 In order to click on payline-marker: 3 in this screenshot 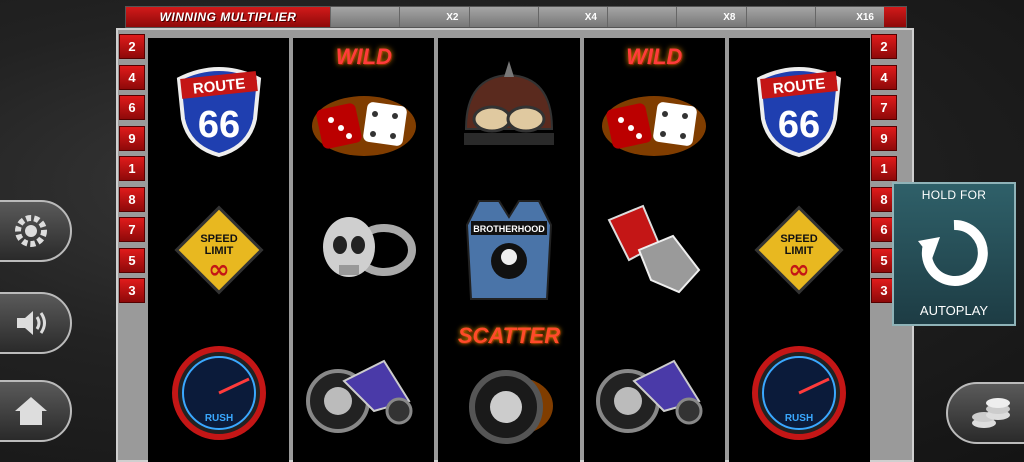, I will do `click(132, 290)`.